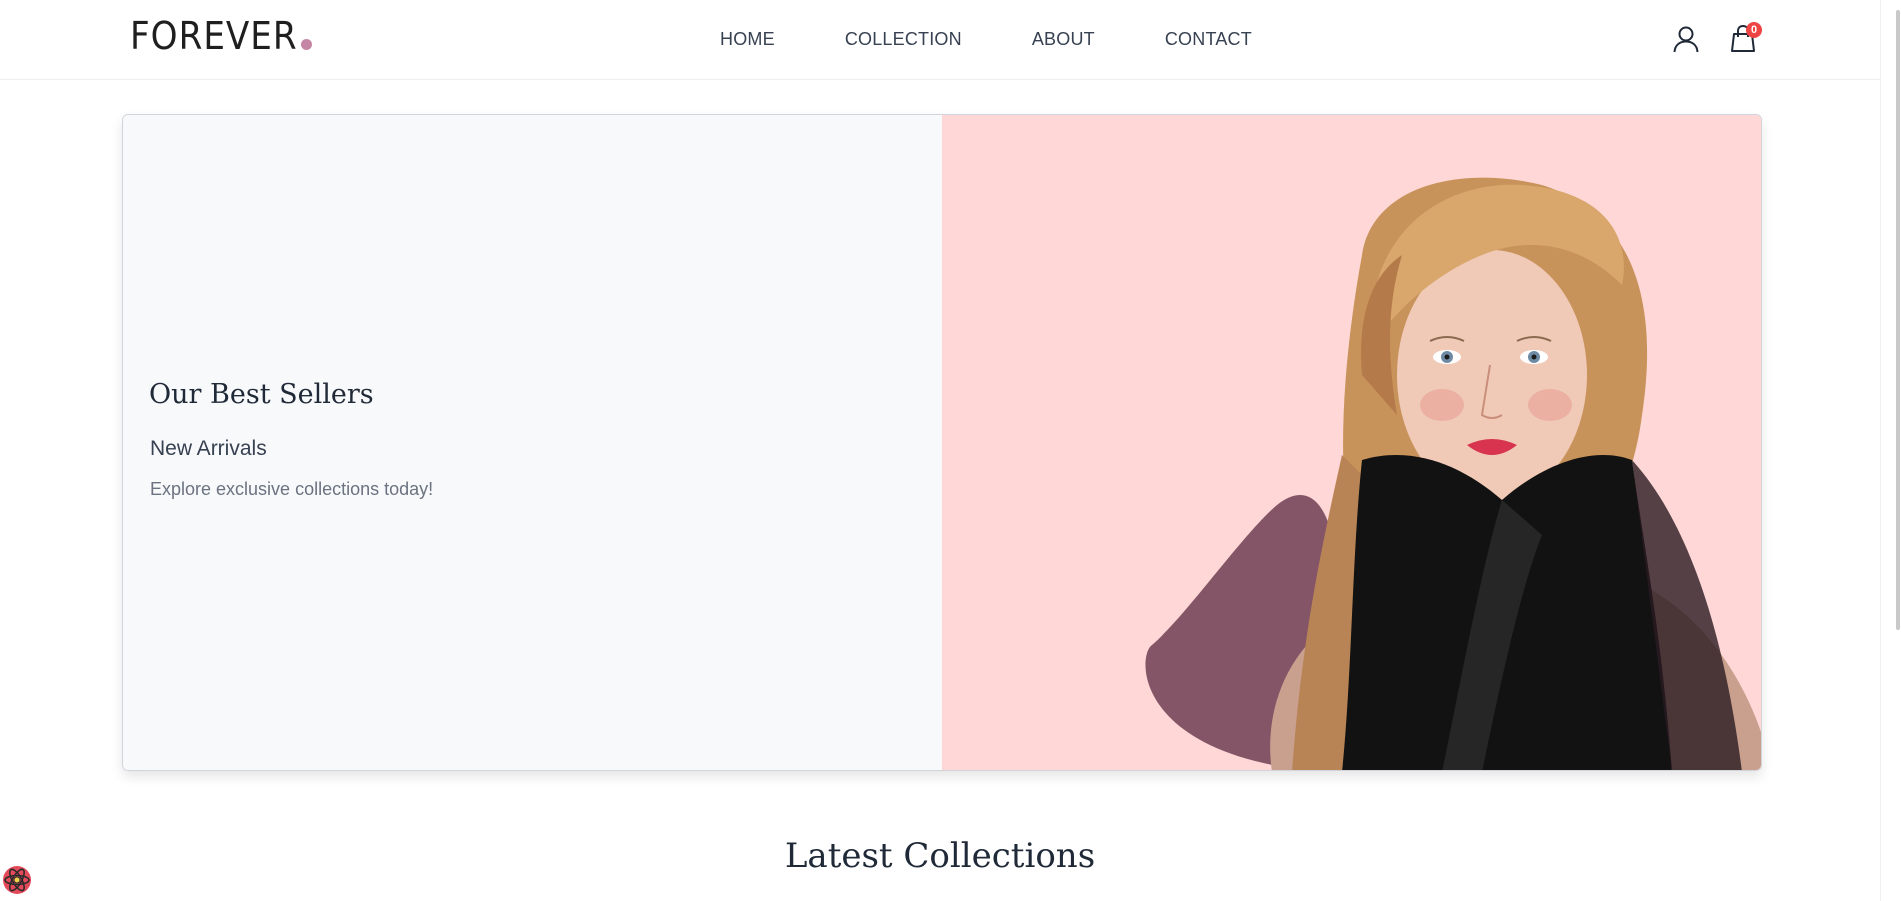 This screenshot has height=901, width=1901. I want to click on top-navbar: FOREVER HOME COLLECTION ABOUT CONTACT 0, so click(940, 40).